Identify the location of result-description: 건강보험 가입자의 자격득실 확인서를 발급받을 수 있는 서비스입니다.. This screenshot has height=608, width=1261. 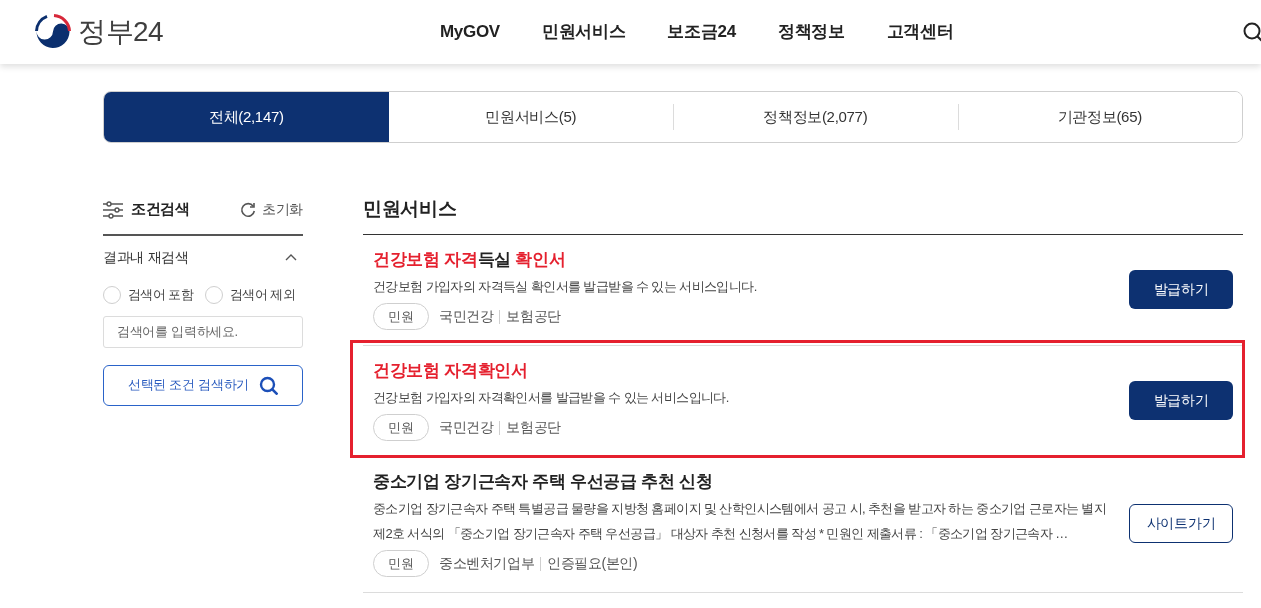
(565, 287).